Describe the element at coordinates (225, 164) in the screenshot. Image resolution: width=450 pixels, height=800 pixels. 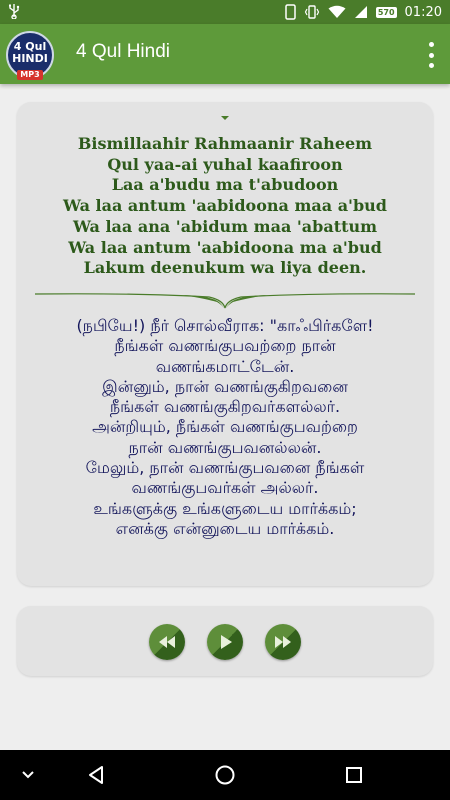
I see `transliteration-line: Qul yaa-ai yuhal kaafiroon` at that location.